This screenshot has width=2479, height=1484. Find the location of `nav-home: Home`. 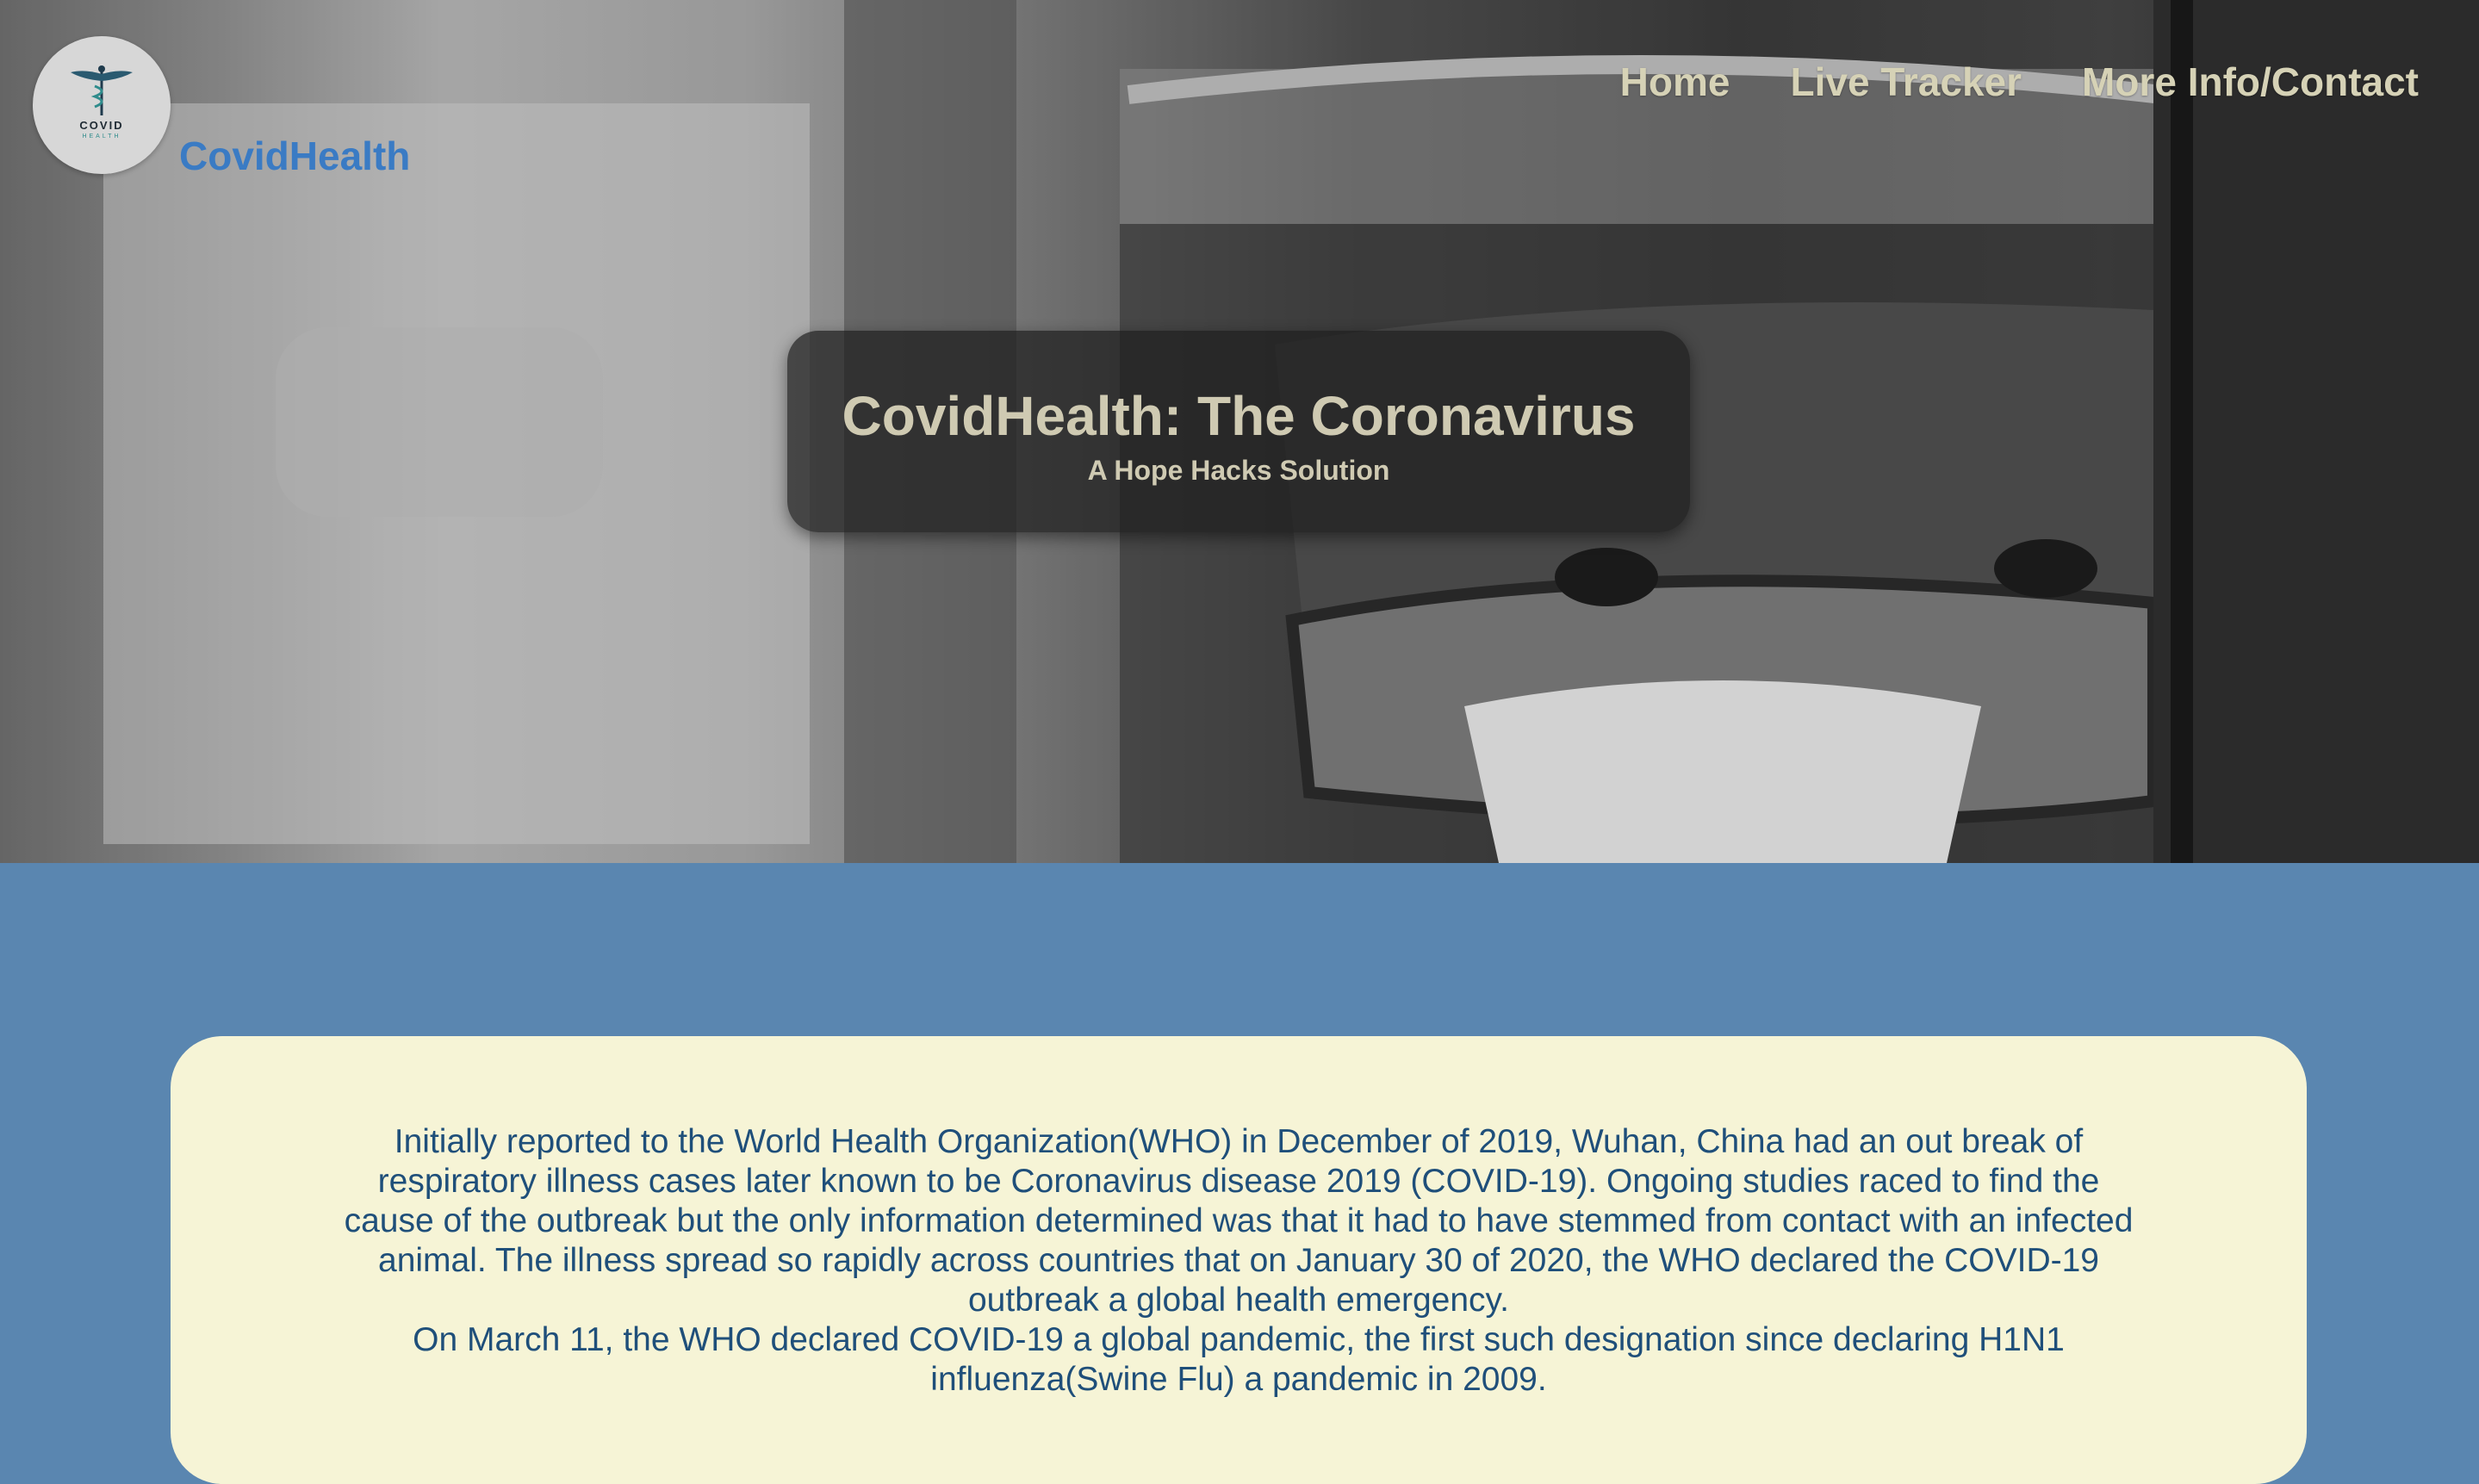

nav-home: Home is located at coordinates (1675, 82).